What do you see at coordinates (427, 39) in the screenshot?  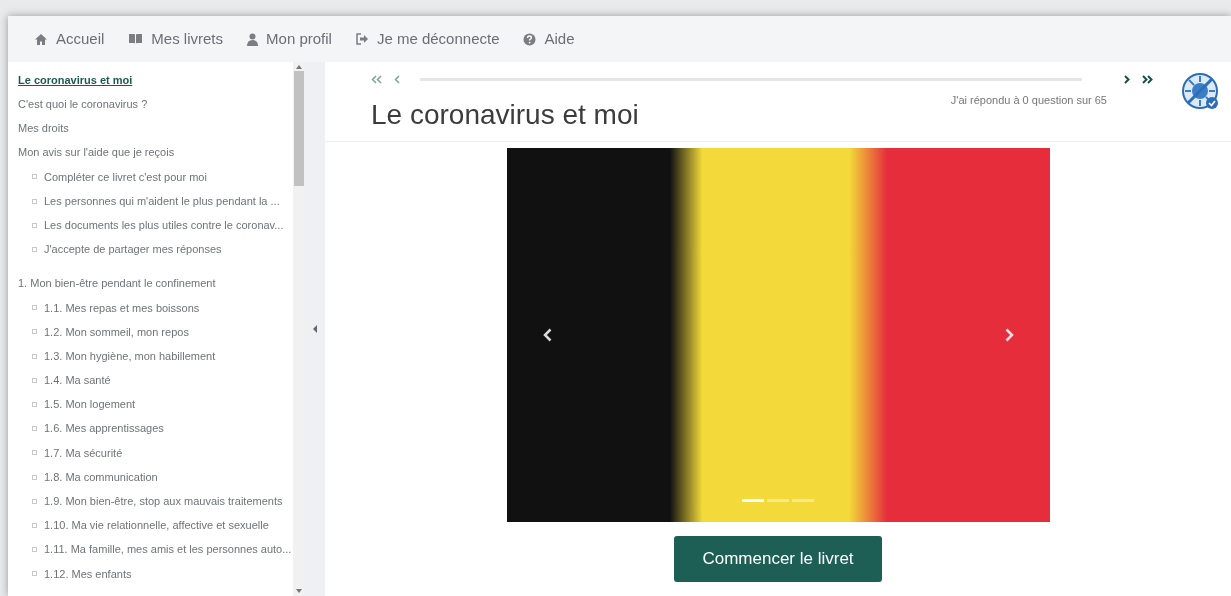 I see `nav-link: Je me déconnecte` at bounding box center [427, 39].